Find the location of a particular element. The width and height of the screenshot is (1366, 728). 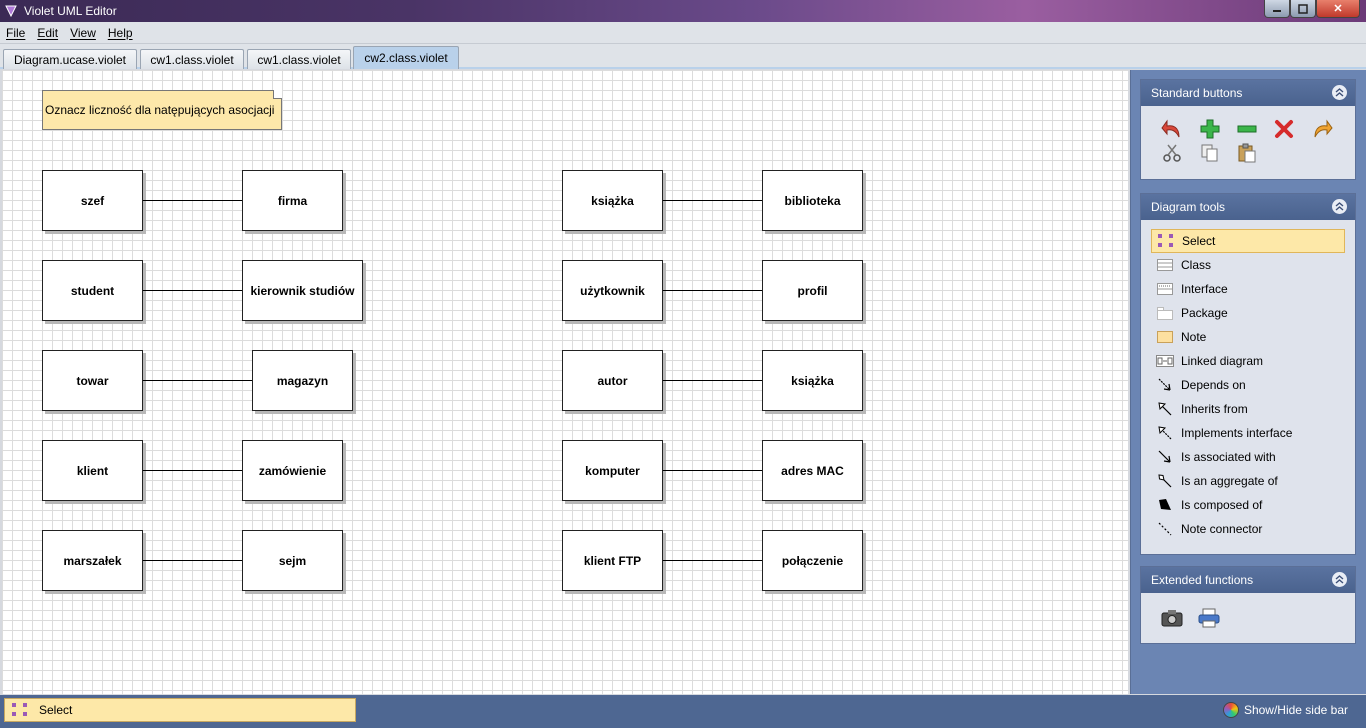

menu-file: File is located at coordinates (15, 33).